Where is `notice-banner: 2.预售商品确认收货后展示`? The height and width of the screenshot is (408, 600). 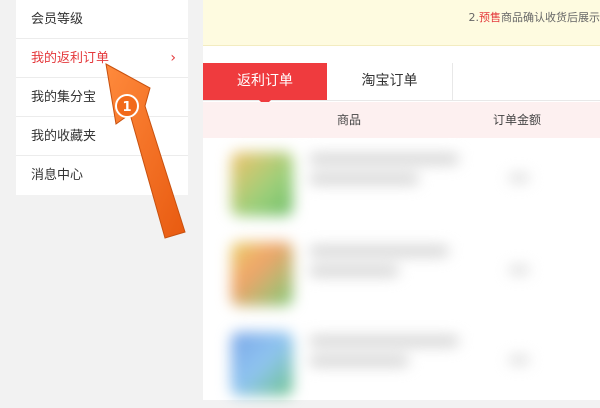 notice-banner: 2.预售商品确认收货后展示 is located at coordinates (401, 23).